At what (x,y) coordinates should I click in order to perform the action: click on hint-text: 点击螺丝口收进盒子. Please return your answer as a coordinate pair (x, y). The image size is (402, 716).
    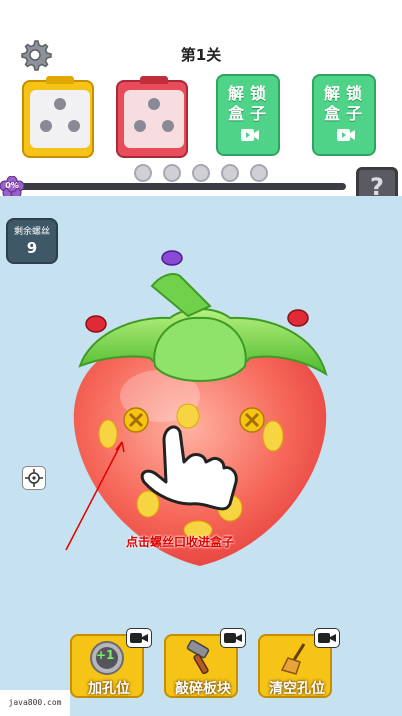
    Looking at the image, I should click on (180, 542).